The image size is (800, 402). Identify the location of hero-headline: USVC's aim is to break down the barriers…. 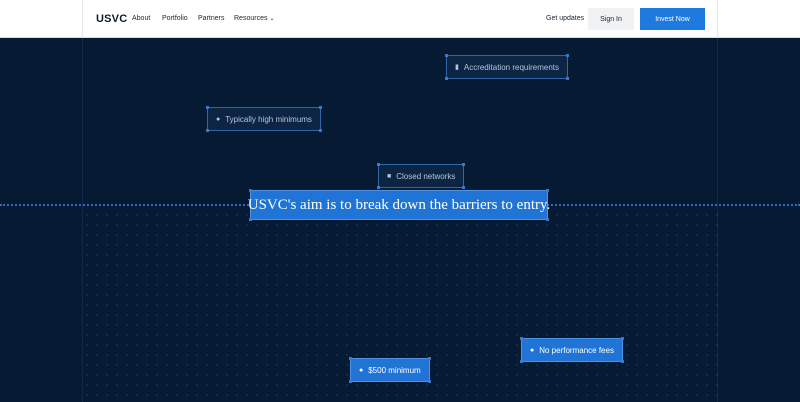
(399, 205).